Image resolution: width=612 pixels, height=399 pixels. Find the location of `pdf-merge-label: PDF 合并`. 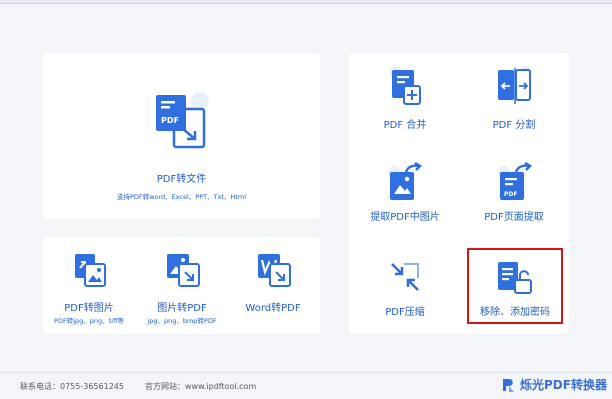

pdf-merge-label: PDF 合并 is located at coordinates (405, 125).